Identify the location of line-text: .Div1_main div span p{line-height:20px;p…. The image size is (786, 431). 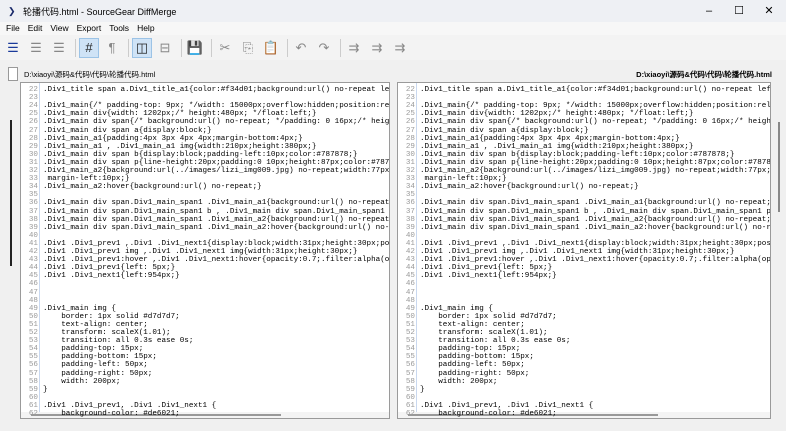
(595, 162).